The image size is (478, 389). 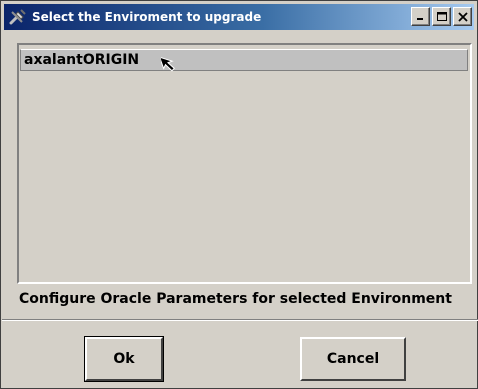 I want to click on maximize-icon, so click(x=441, y=16).